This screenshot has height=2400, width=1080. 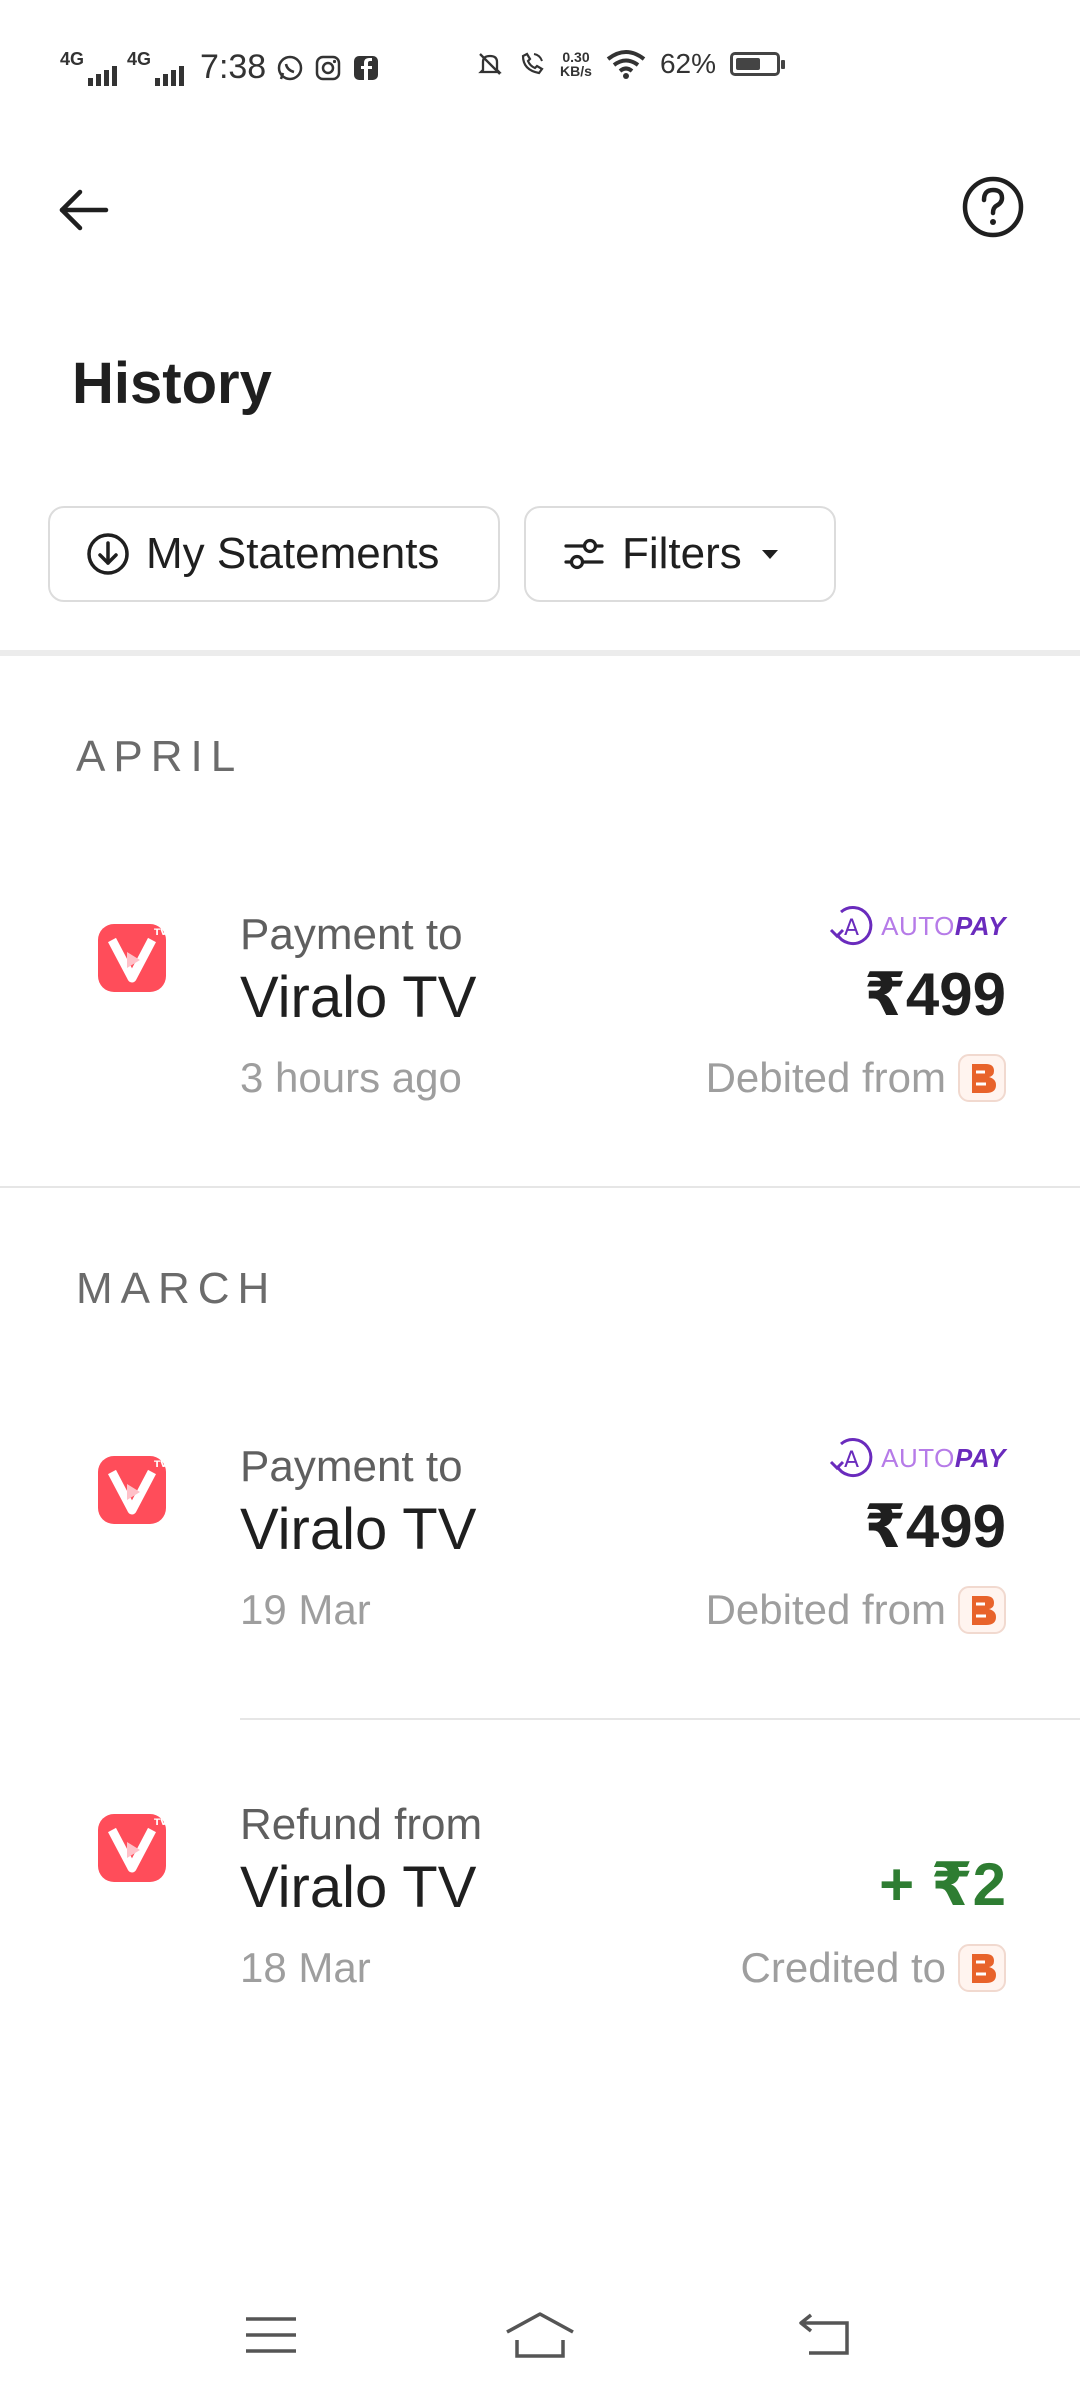 I want to click on signal-1: 4G, so click(x=89, y=67).